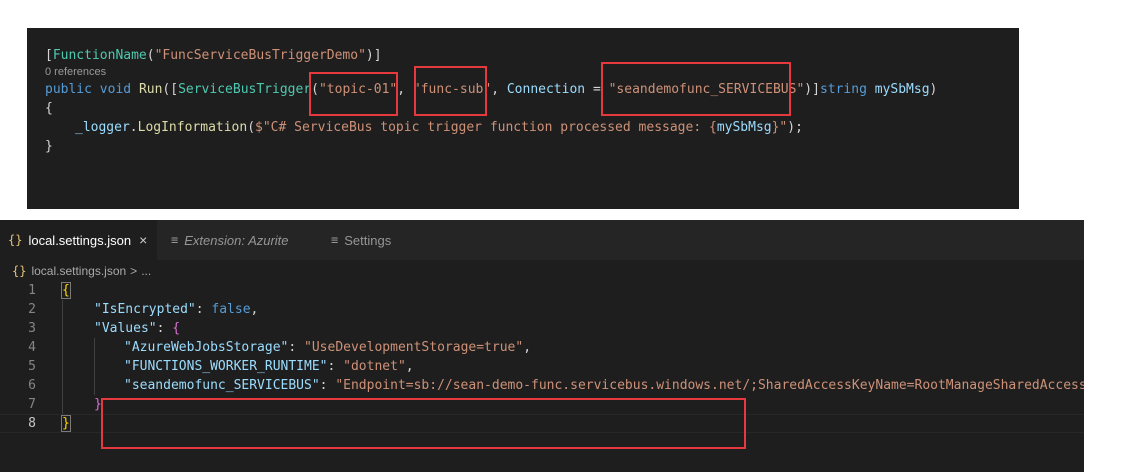  What do you see at coordinates (68, 89) in the screenshot?
I see `keyword-public: public` at bounding box center [68, 89].